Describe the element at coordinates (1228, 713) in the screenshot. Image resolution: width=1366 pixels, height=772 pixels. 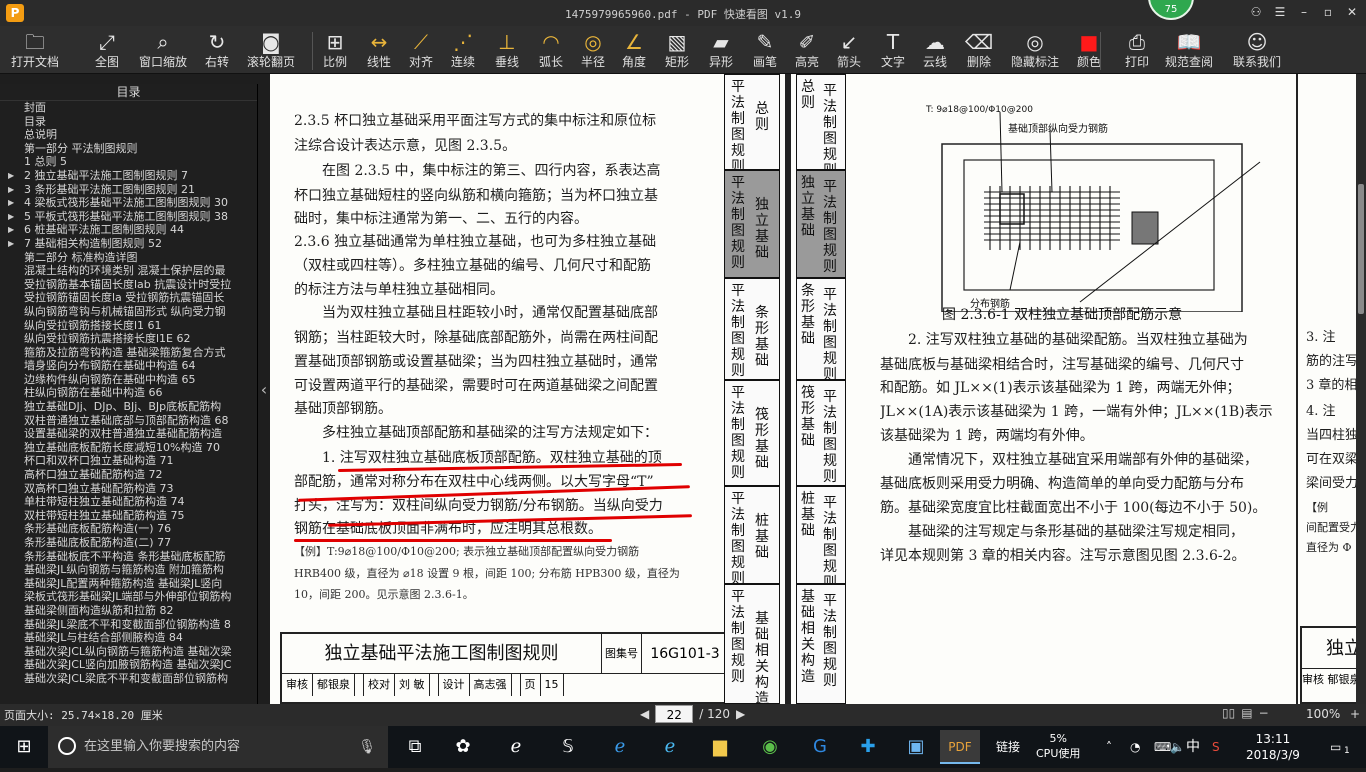
I see `single-page-view-icon: ▯▯` at that location.